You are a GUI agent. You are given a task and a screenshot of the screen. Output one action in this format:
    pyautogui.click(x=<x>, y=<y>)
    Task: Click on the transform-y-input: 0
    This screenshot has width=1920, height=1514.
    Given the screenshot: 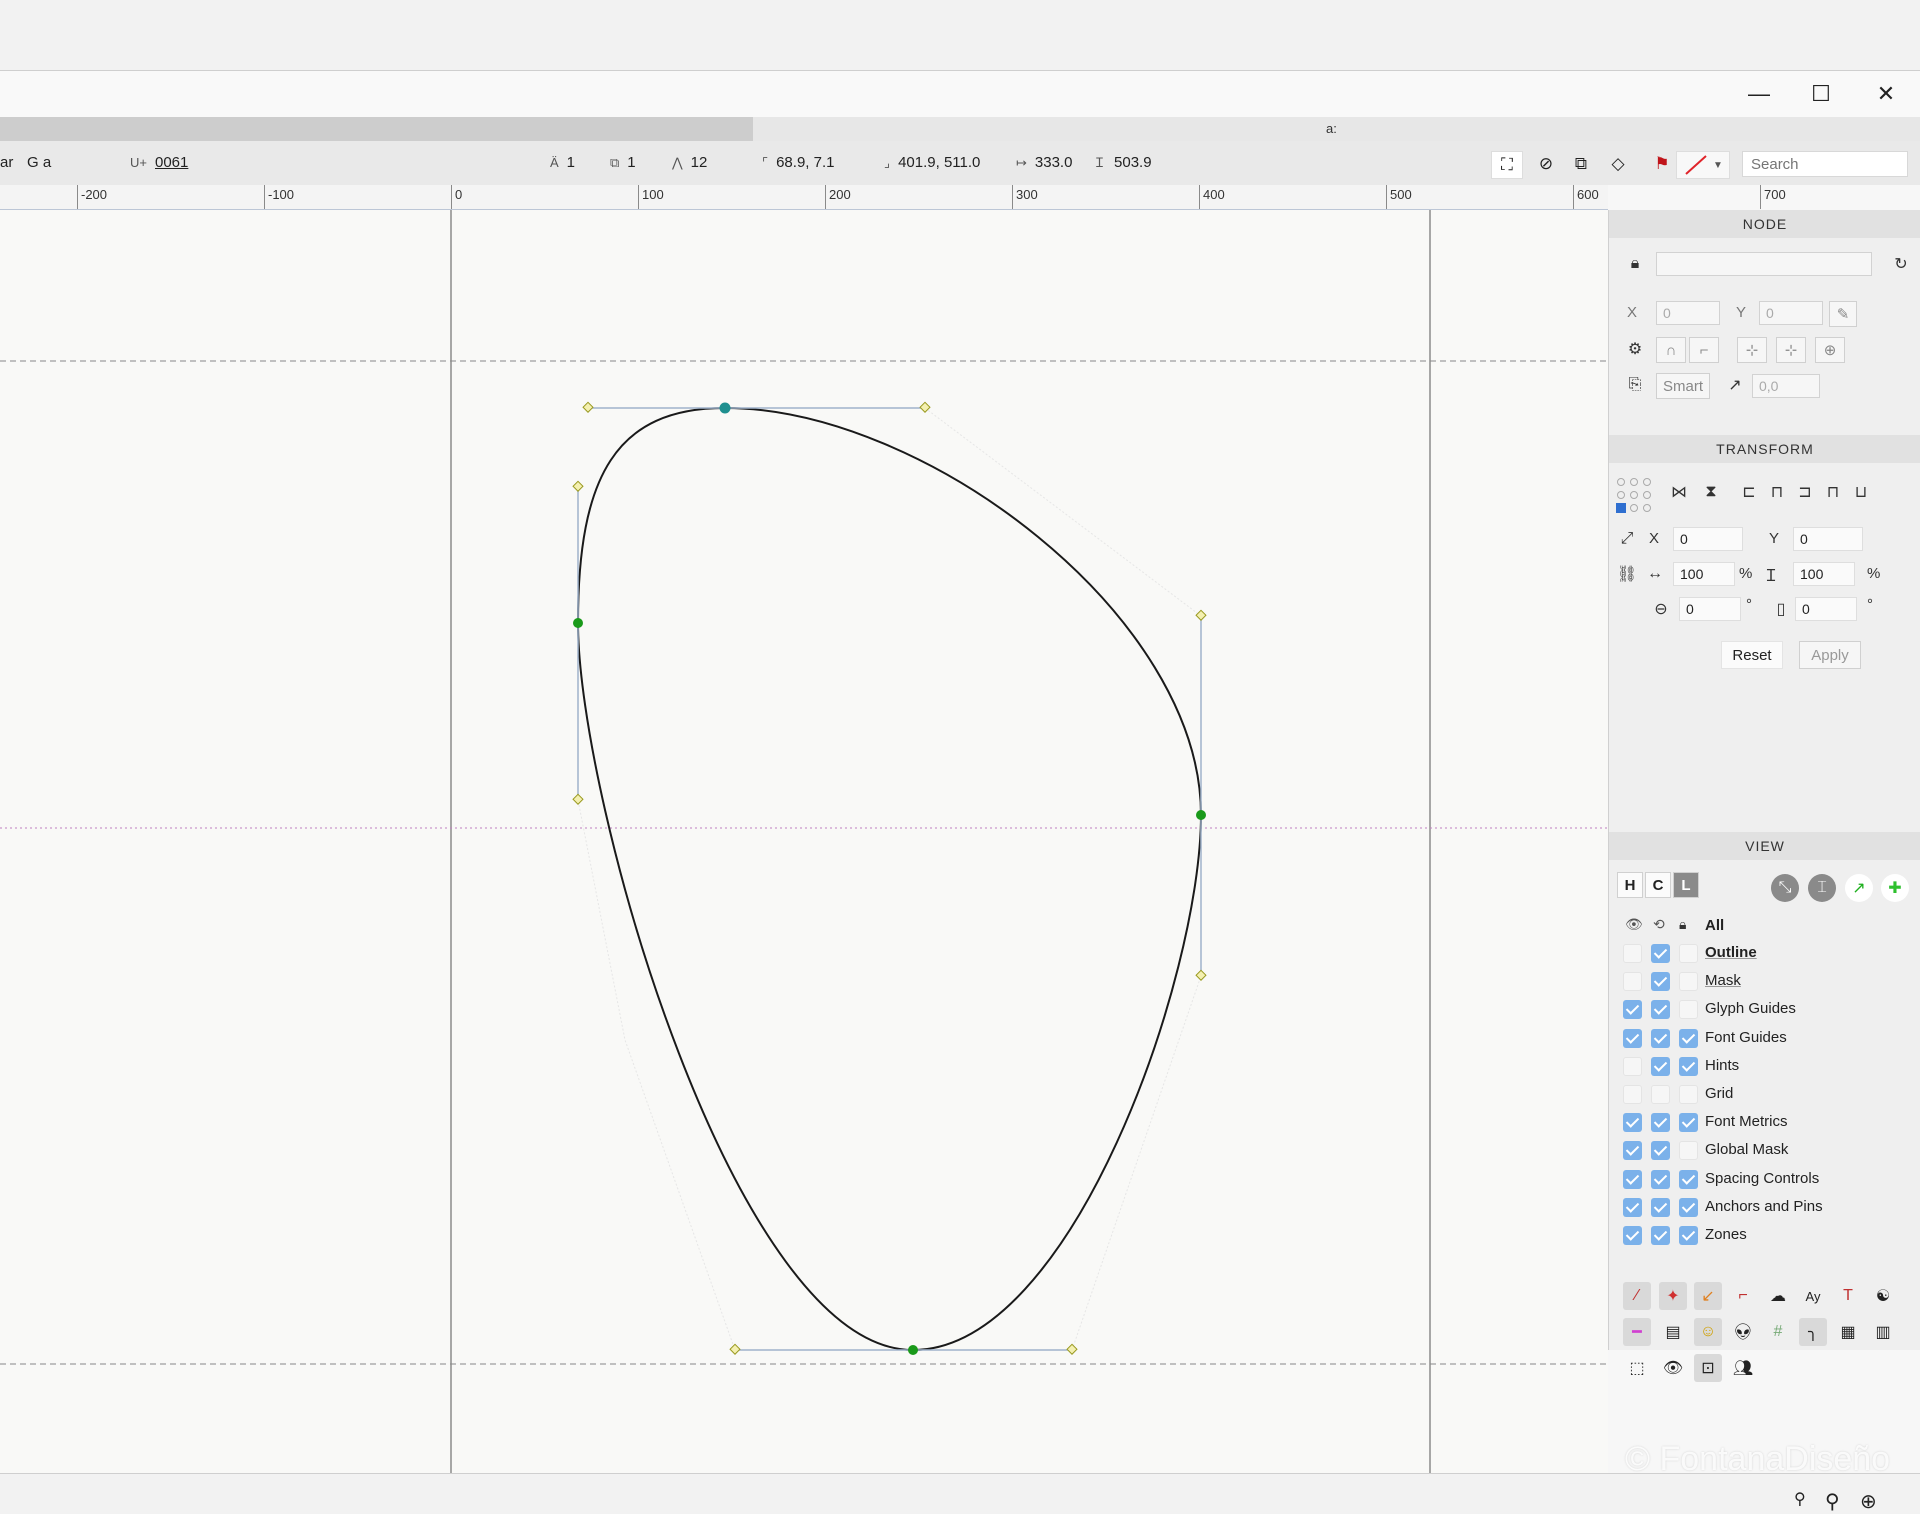 What is the action you would take?
    pyautogui.click(x=1828, y=539)
    